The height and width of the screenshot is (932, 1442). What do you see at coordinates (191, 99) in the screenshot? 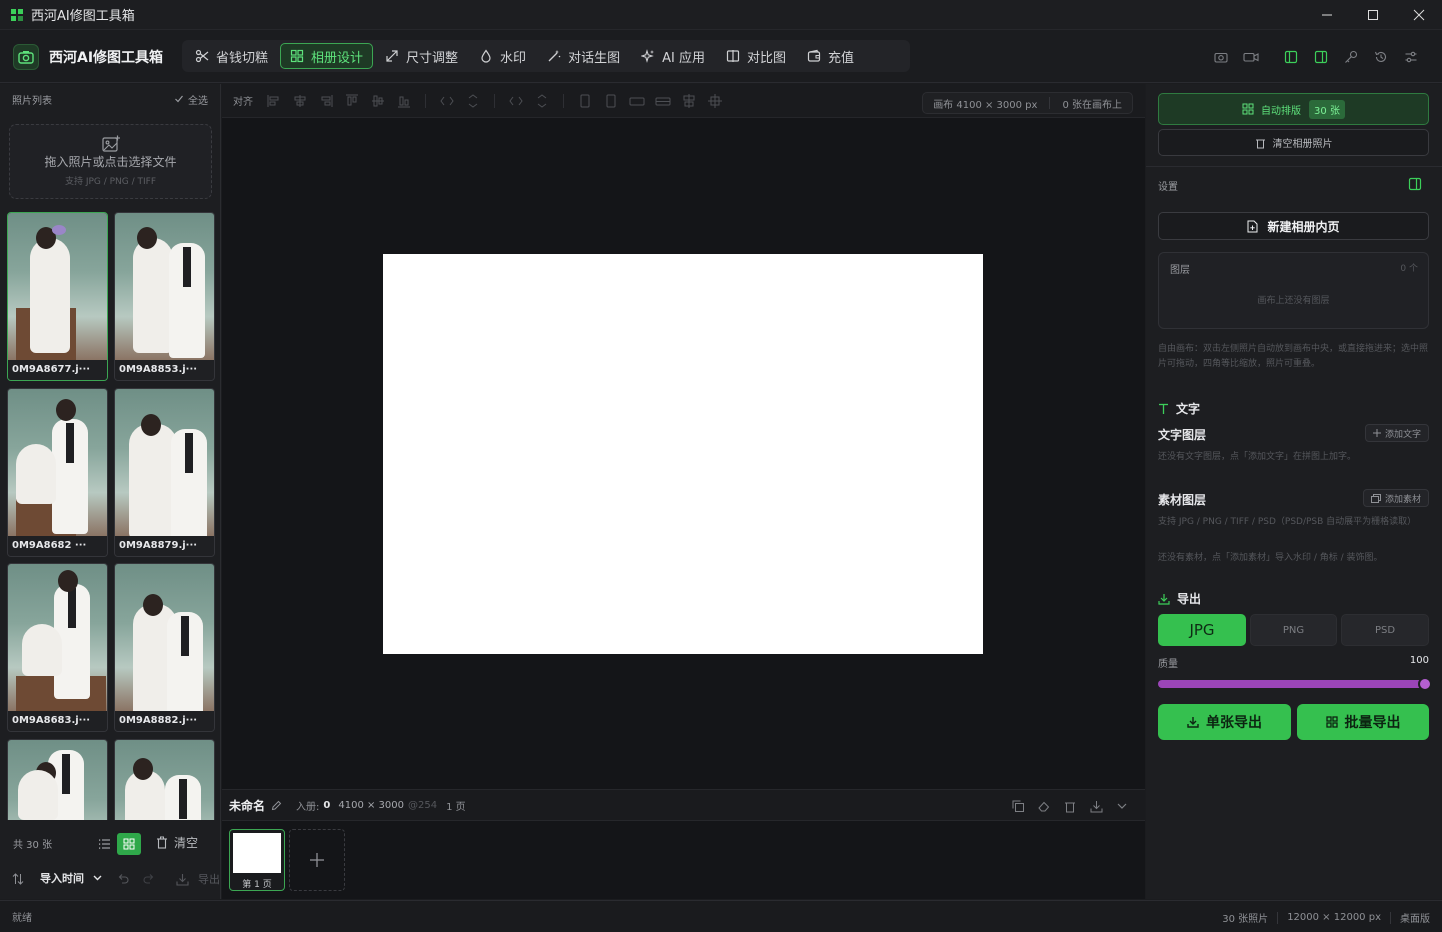
I see `select-all-button: 全选` at bounding box center [191, 99].